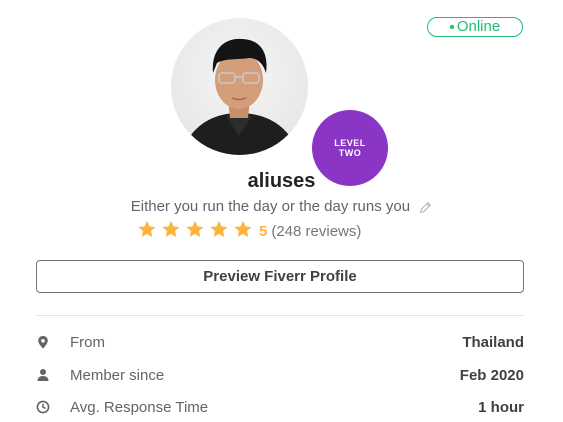 Image resolution: width=563 pixels, height=422 pixels. What do you see at coordinates (493, 342) in the screenshot?
I see `stat-value-from: Thailand` at bounding box center [493, 342].